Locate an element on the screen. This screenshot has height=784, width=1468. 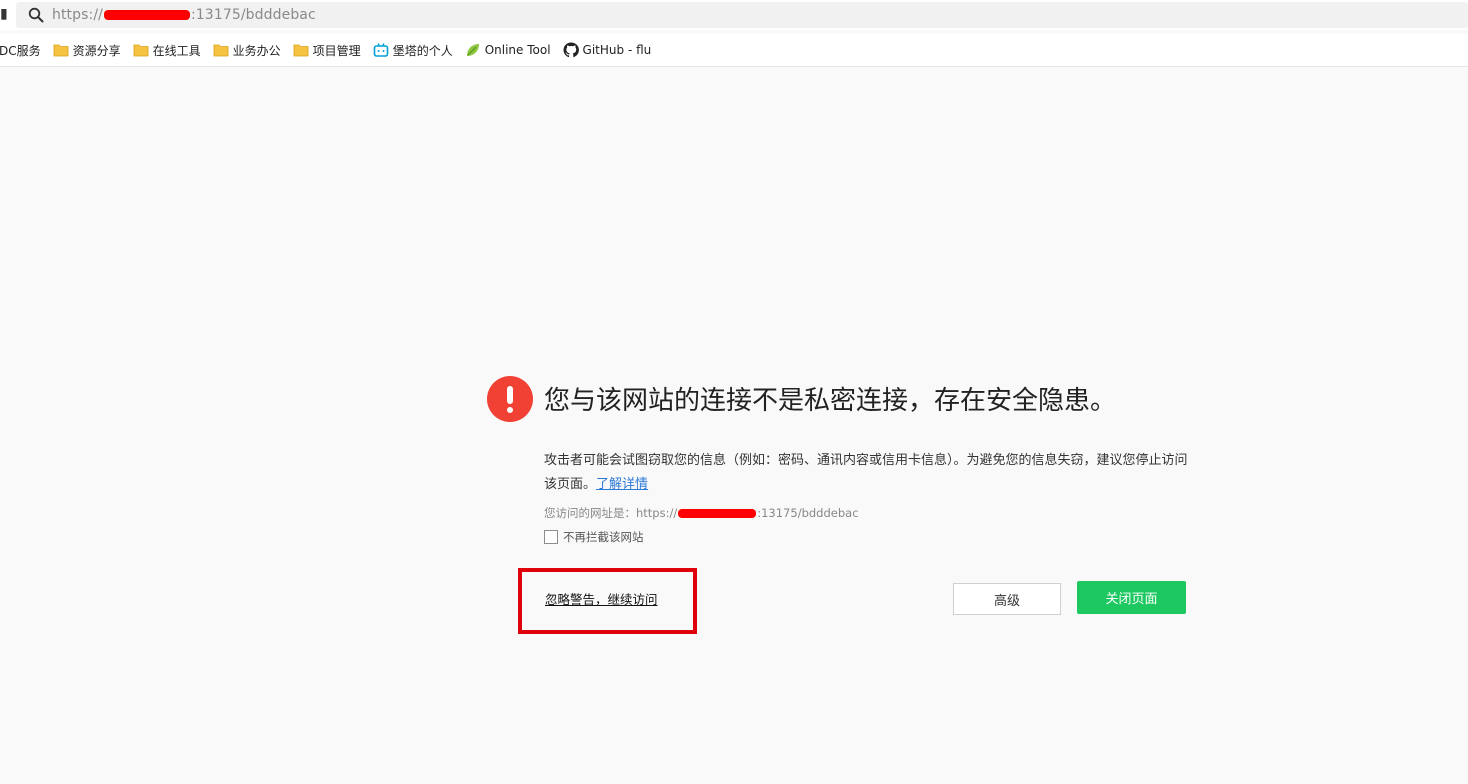
visited-url-suffix: :13175/bdddebac is located at coordinates (808, 513).